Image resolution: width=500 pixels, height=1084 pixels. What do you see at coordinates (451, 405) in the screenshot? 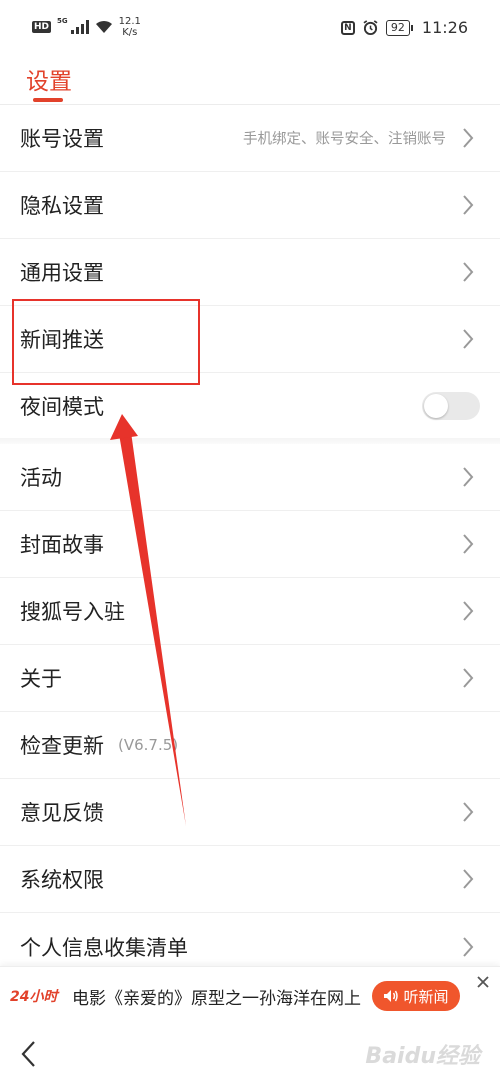
I see `night-mode-toggle` at bounding box center [451, 405].